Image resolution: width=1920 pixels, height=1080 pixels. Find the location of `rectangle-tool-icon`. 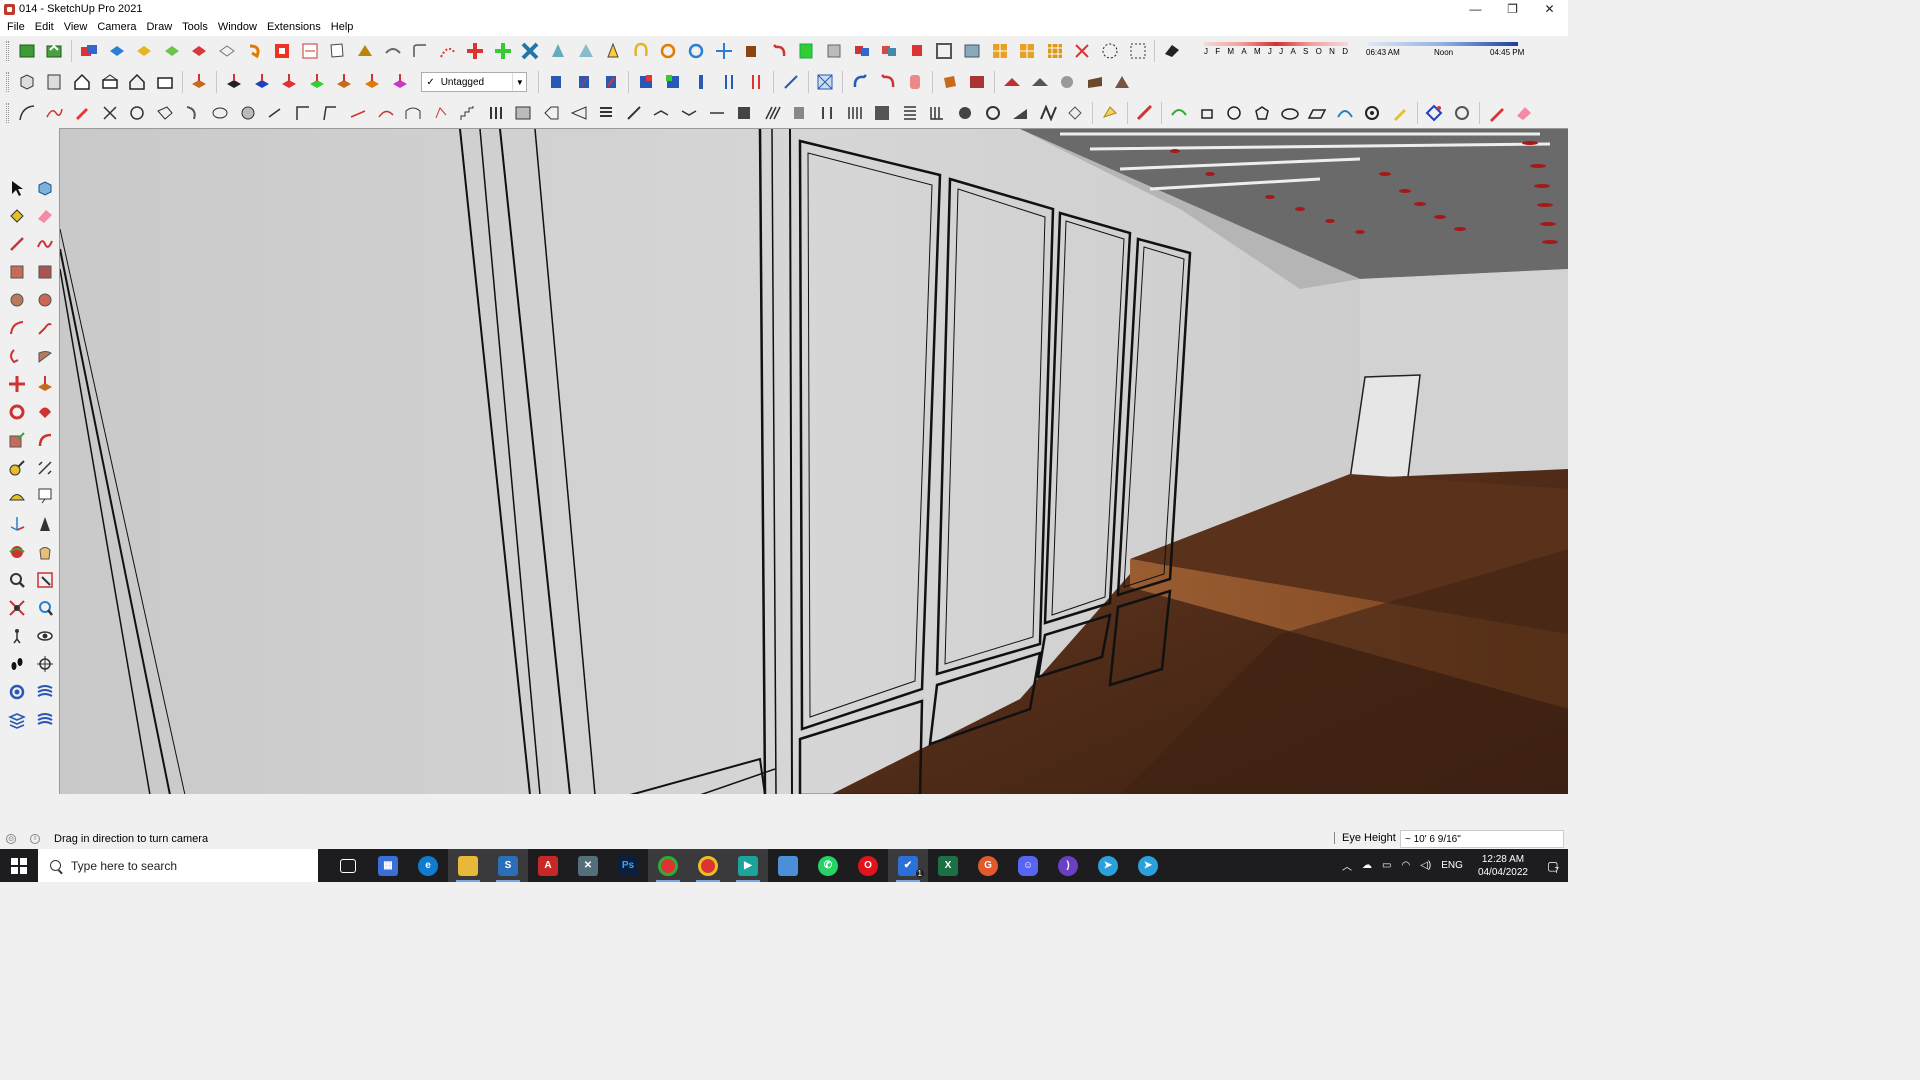

rectangle-tool-icon is located at coordinates (17, 272).